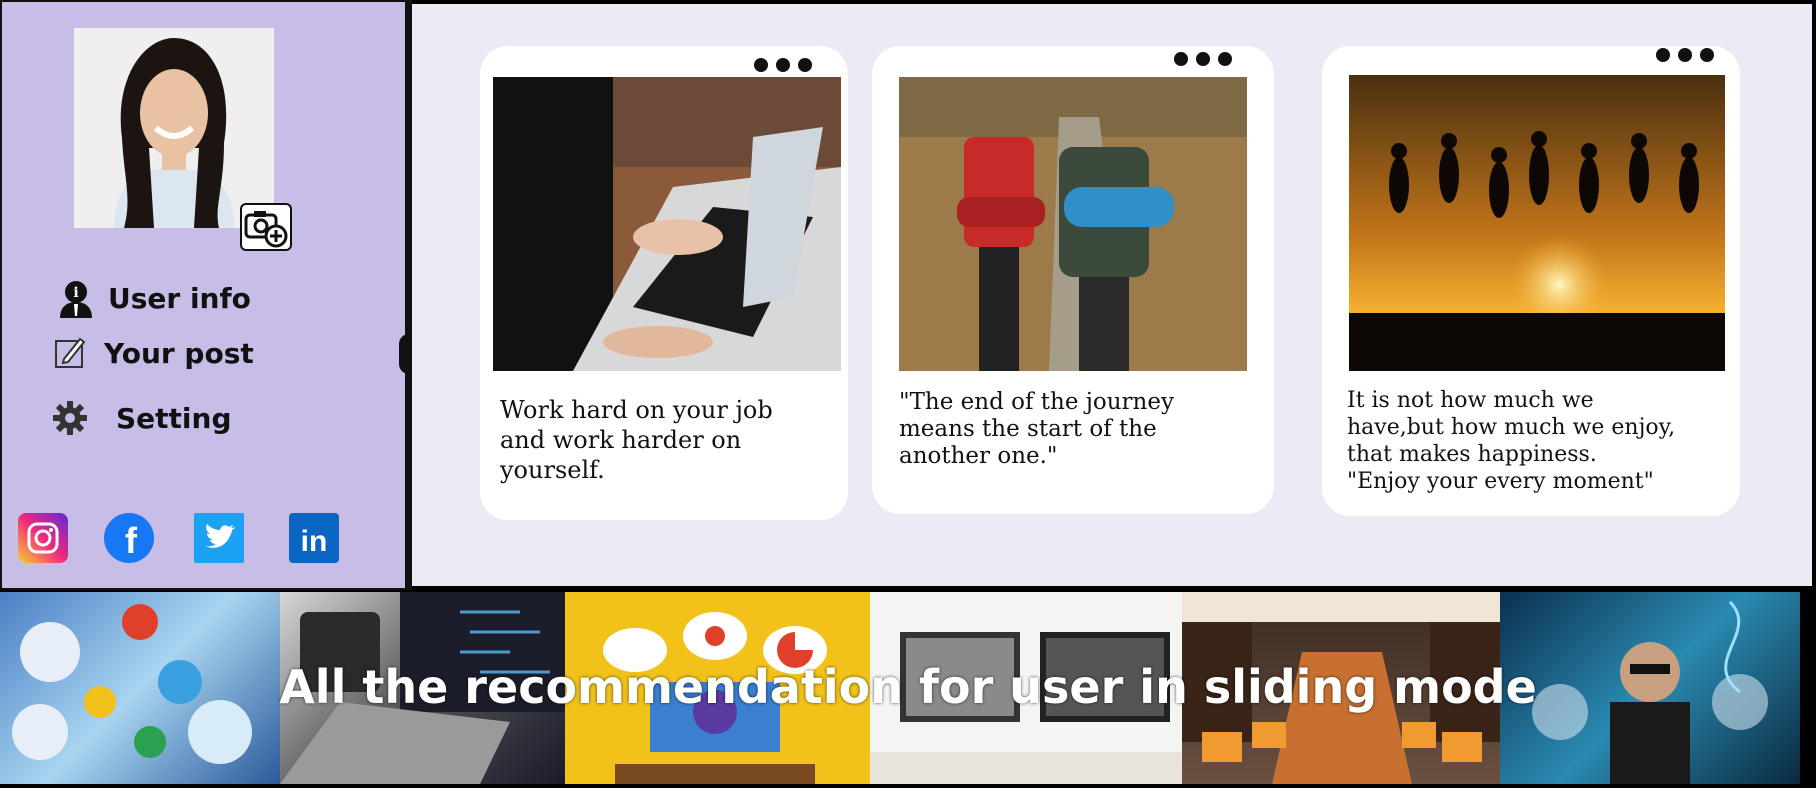 The image size is (1816, 788). I want to click on svg-text: i, so click(75, 293).